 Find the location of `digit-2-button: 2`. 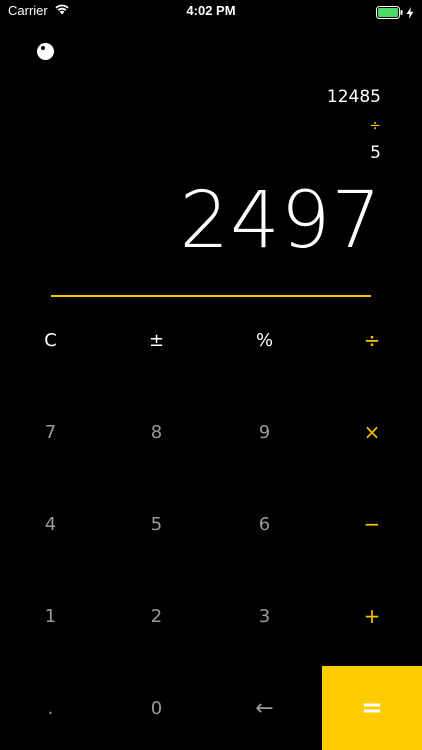

digit-2-button: 2 is located at coordinates (156, 616).